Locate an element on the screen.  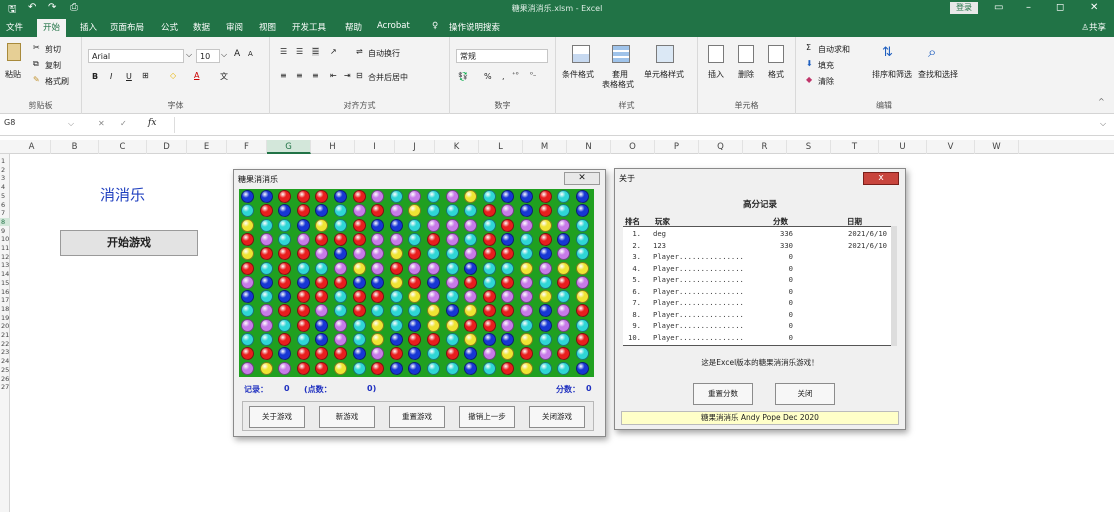
tab-developer: 开发工具 is located at coordinates (309, 27).